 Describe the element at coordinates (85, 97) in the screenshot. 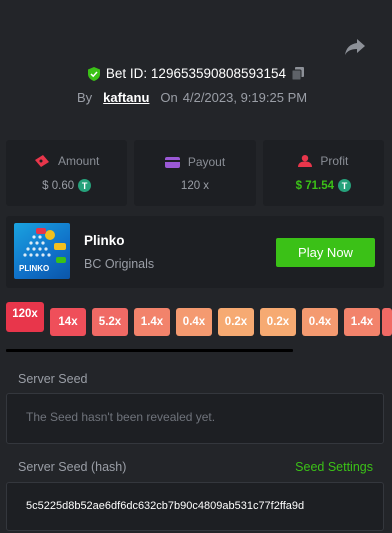

I see `by-label: By` at that location.